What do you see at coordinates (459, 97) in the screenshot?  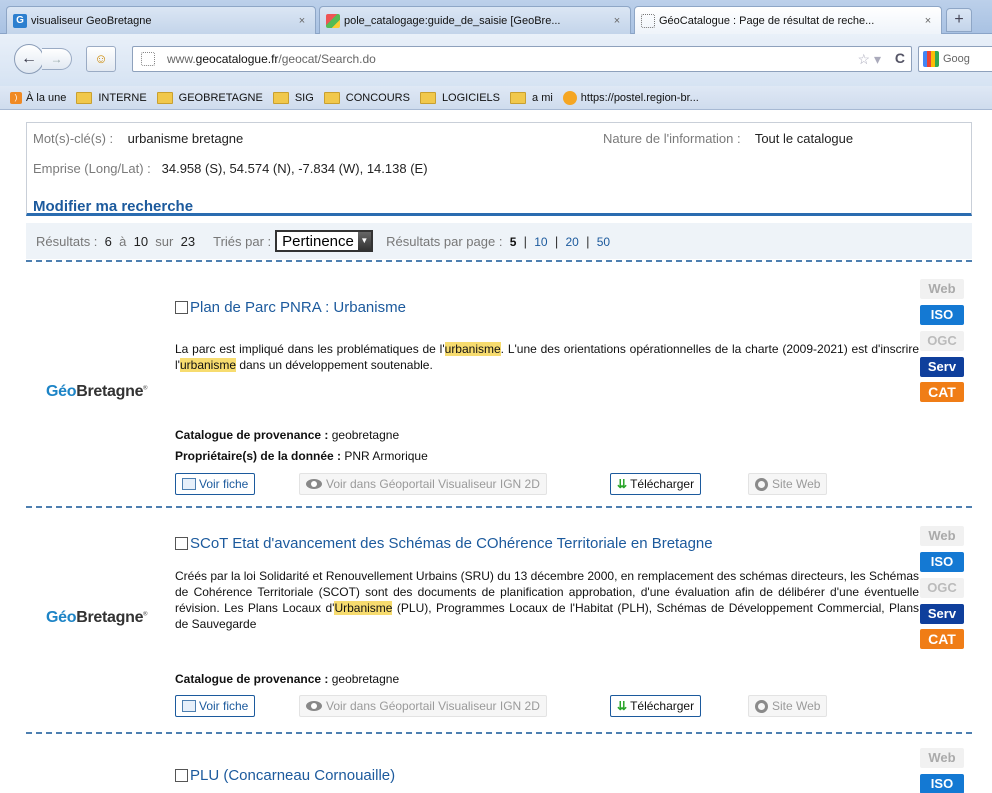 I see `bookmark-logiciels: LOGICIELS` at bounding box center [459, 97].